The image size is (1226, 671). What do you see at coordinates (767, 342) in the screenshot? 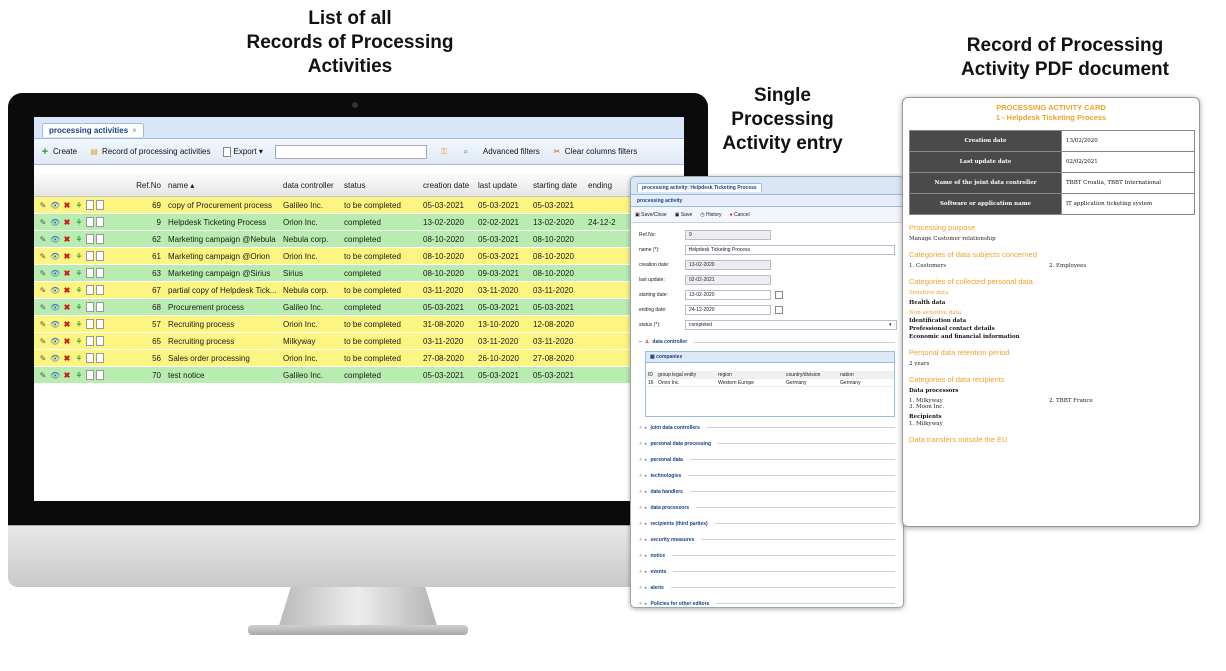
I see `data-controller-header: − ♟ data controller` at bounding box center [767, 342].